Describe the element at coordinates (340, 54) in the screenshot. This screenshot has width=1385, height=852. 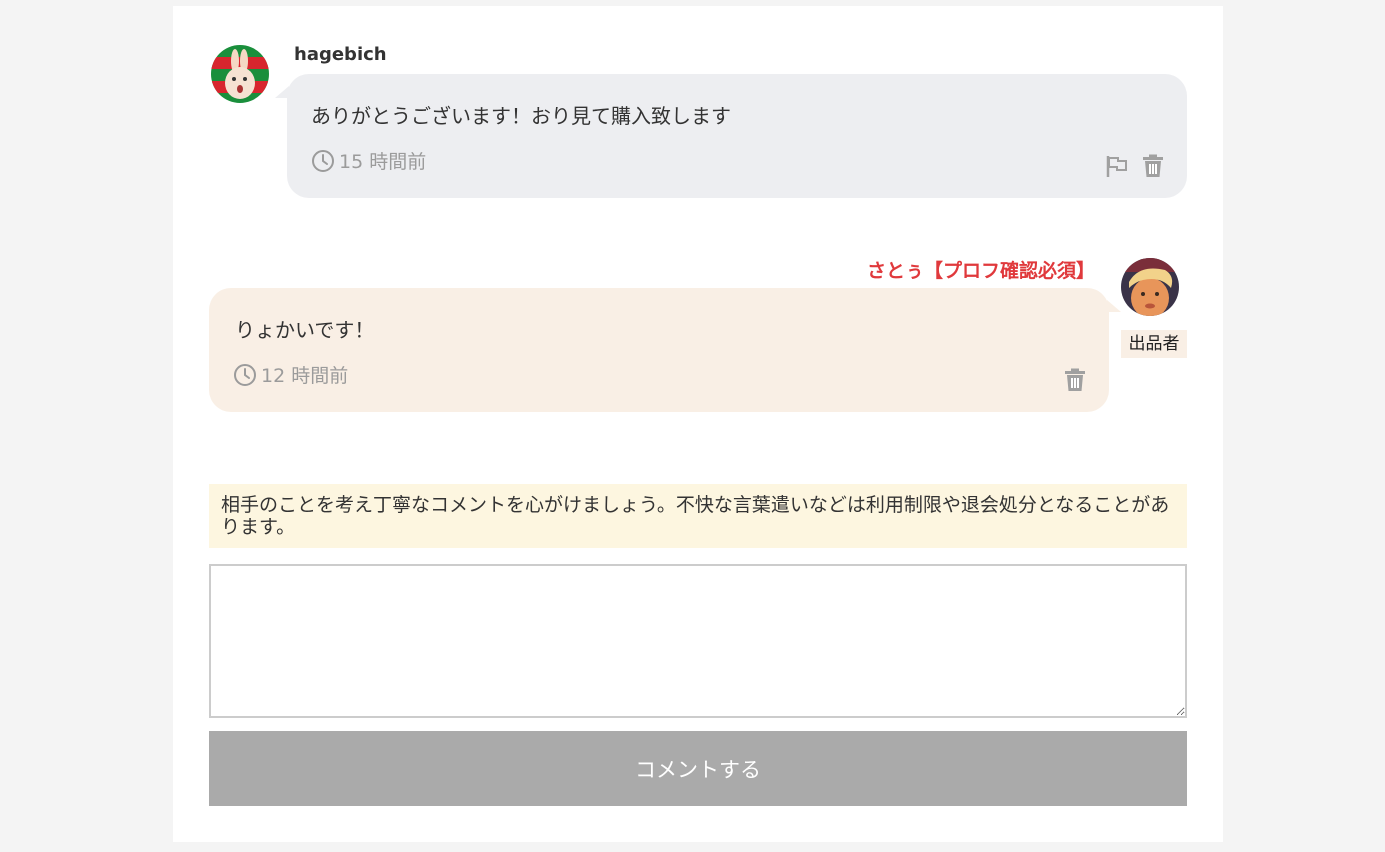
I see `comment-username: hagebich` at that location.